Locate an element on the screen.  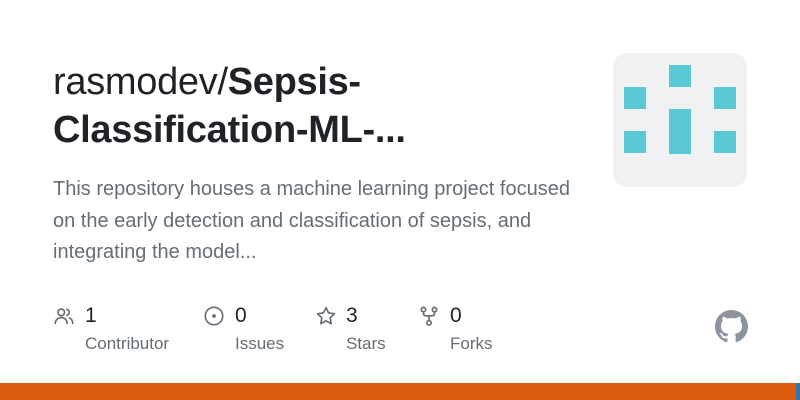
stat-issues-value: 0 is located at coordinates (241, 315).